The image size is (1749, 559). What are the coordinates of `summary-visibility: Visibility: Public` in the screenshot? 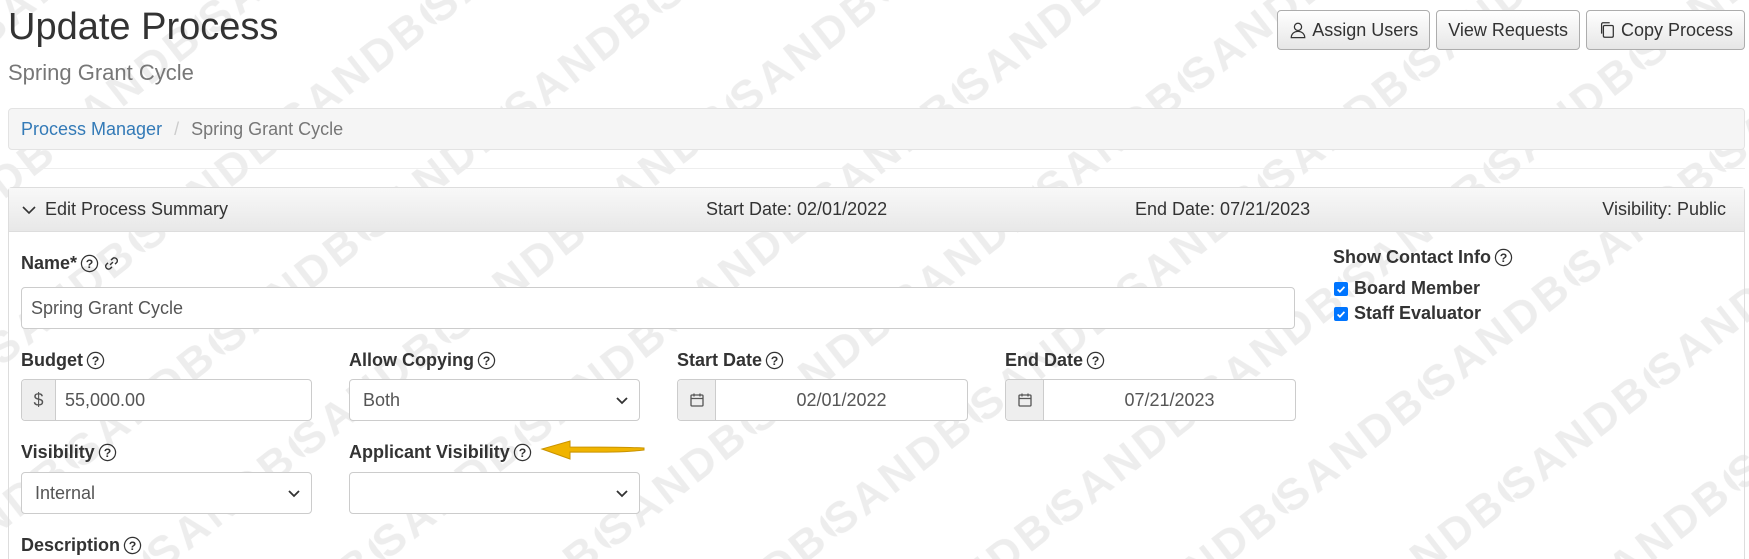 It's located at (1664, 209).